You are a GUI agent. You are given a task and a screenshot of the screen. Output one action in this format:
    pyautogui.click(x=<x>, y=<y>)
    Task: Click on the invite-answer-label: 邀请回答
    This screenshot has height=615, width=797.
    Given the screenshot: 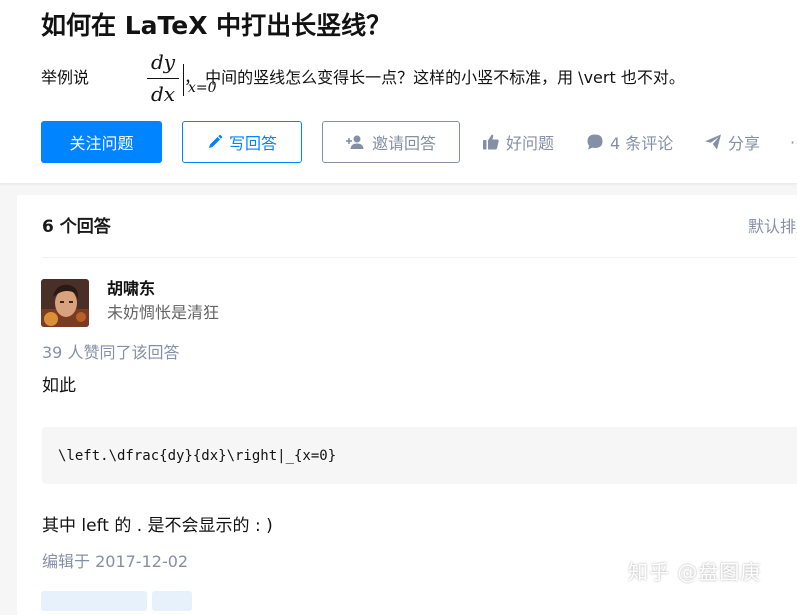 What is the action you would take?
    pyautogui.click(x=403, y=143)
    